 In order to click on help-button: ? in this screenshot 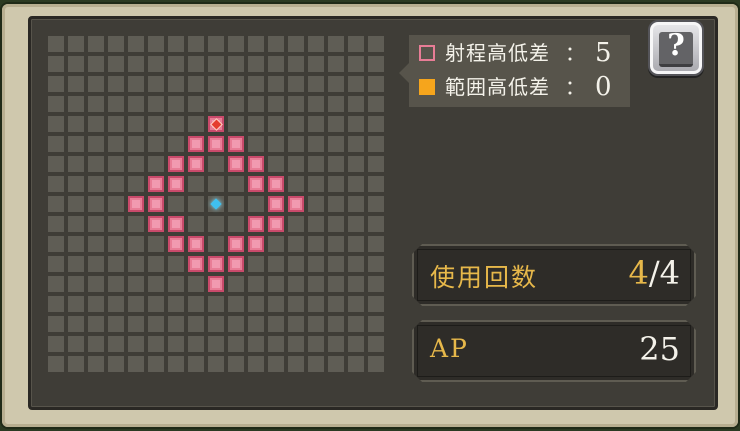, I will do `click(676, 48)`.